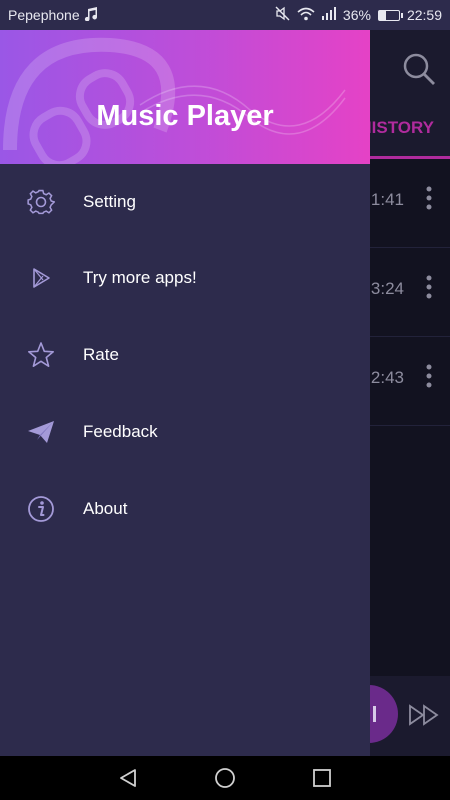 The width and height of the screenshot is (450, 800). I want to click on headphones-decoration-icon, so click(174, 100).